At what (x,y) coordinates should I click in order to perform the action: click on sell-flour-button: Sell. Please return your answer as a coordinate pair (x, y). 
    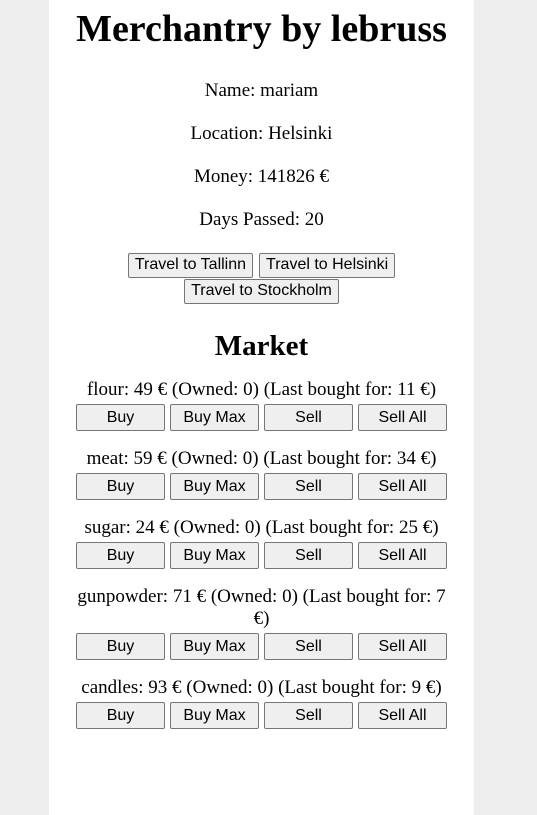
    Looking at the image, I should click on (308, 417).